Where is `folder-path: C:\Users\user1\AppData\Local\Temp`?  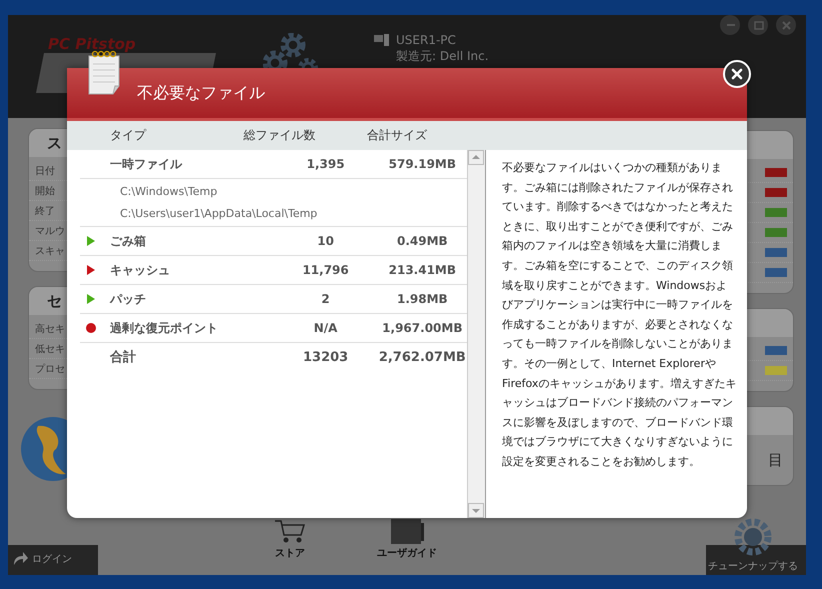 folder-path: C:\Users\user1\AppData\Local\Temp is located at coordinates (219, 213).